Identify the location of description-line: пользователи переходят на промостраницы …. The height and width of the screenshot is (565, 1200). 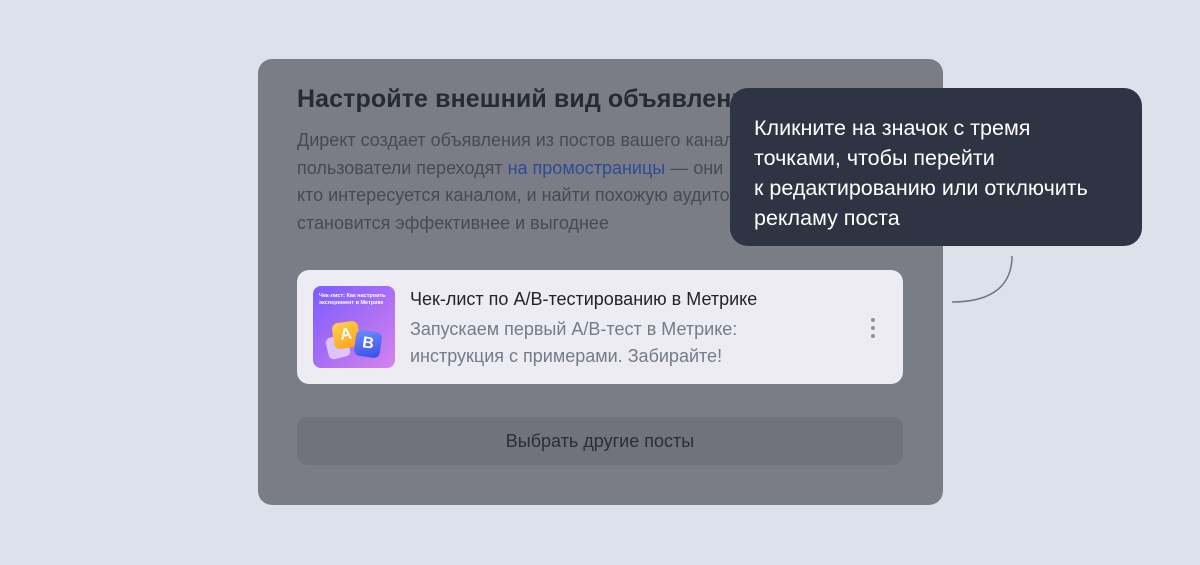
(510, 167).